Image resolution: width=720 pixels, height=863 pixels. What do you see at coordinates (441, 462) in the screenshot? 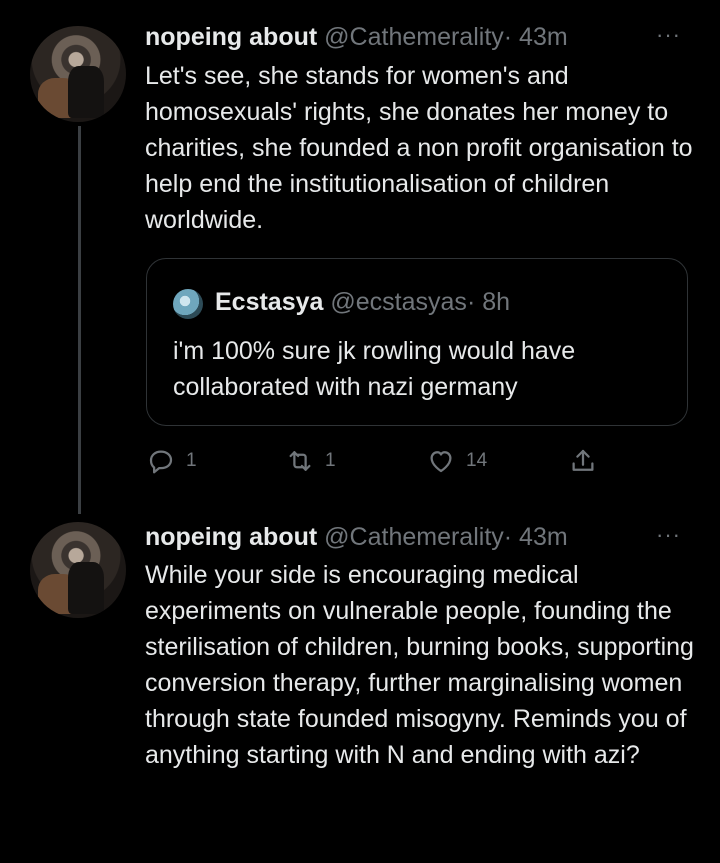
I see `heart-icon` at bounding box center [441, 462].